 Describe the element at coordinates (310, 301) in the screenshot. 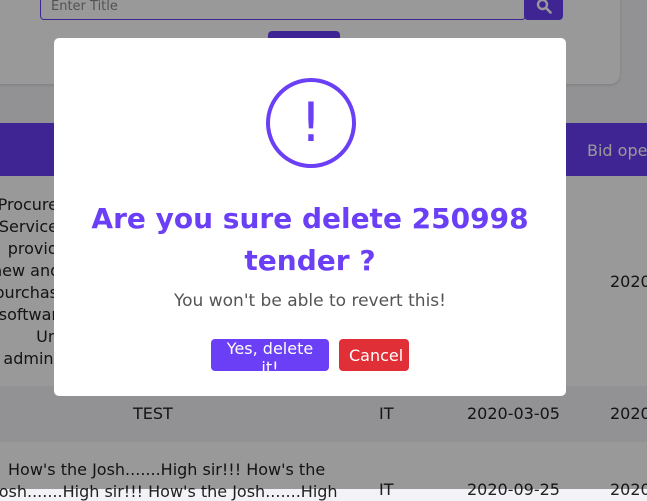

I see `dialog-message: You won't be able to revert this!` at that location.